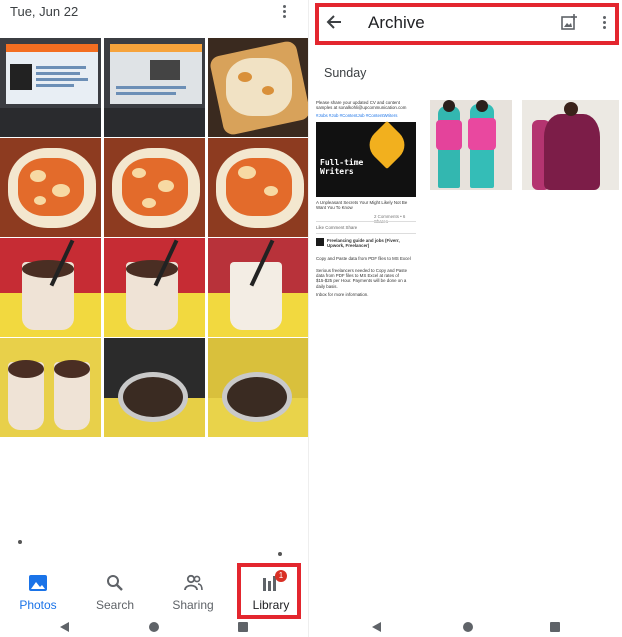 The height and width of the screenshot is (637, 622). Describe the element at coordinates (570, 145) in the screenshot. I see `maroon-gown-photo` at that location.